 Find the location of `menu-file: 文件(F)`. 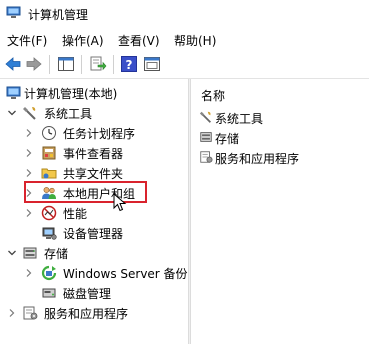

menu-file: 文件(F) is located at coordinates (27, 40).